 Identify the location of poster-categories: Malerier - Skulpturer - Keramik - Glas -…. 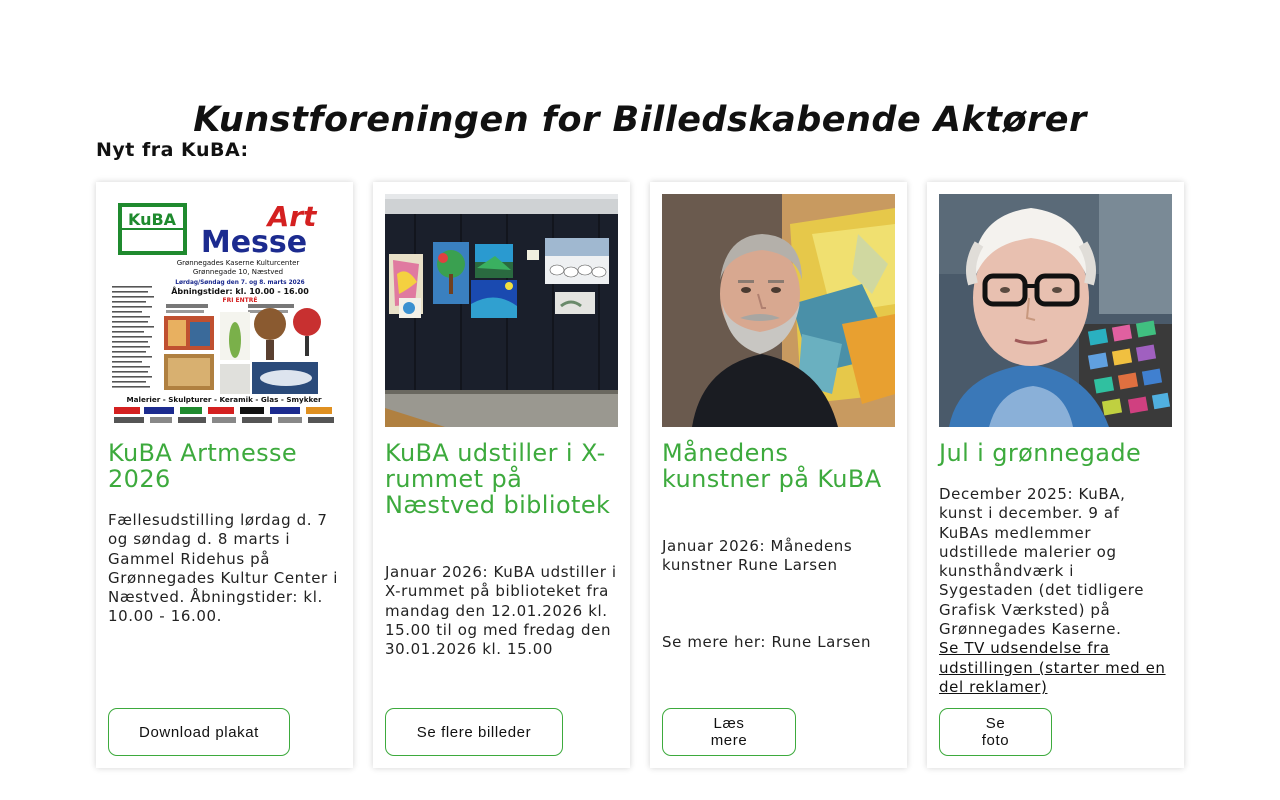
(224, 399).